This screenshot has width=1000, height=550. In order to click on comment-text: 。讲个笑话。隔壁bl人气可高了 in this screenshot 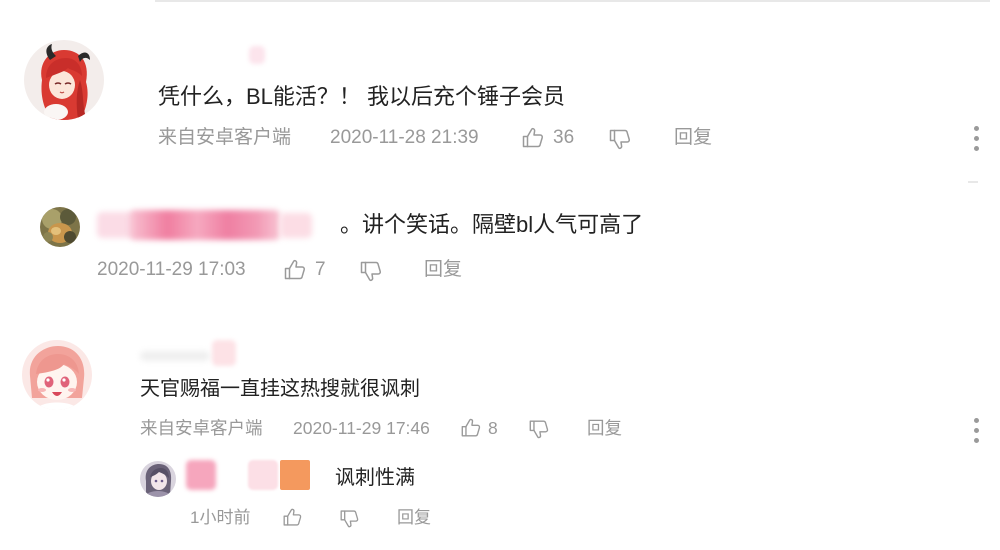, I will do `click(492, 224)`.